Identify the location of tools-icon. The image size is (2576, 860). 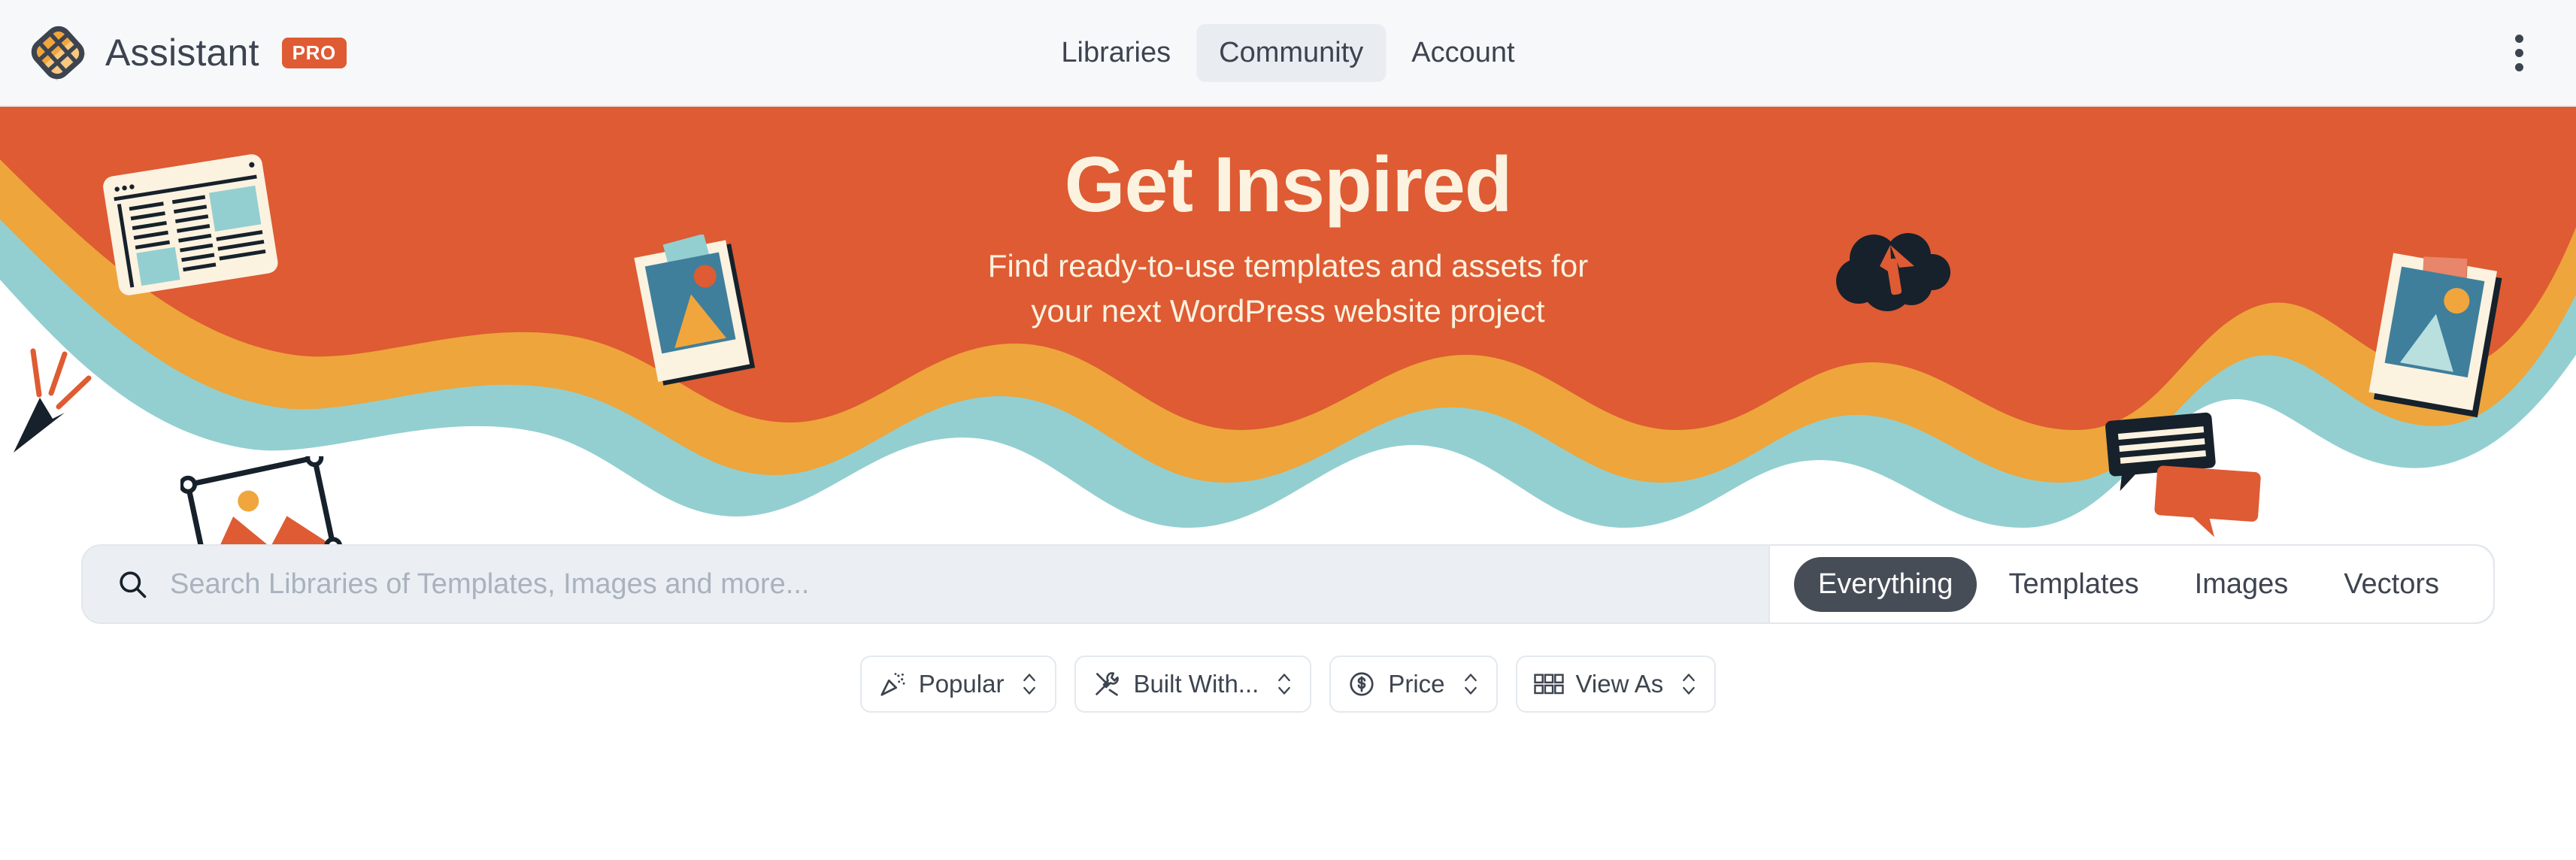
(1108, 684).